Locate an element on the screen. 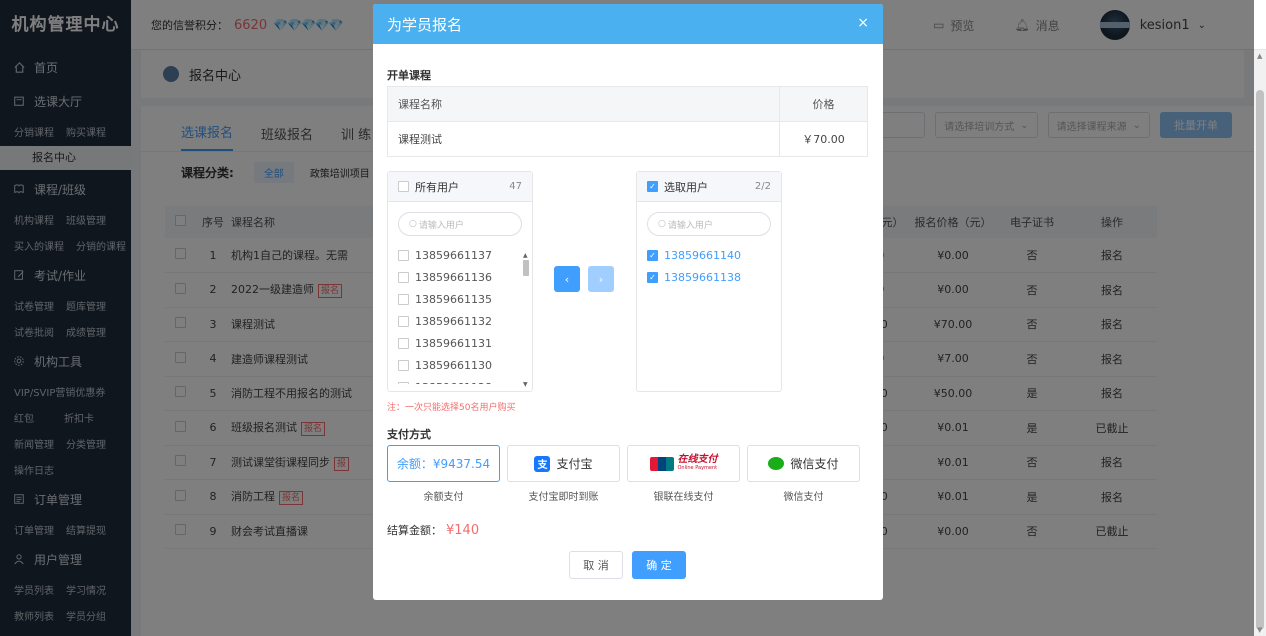  list-item: ✓ 13859661138 is located at coordinates (714, 277).